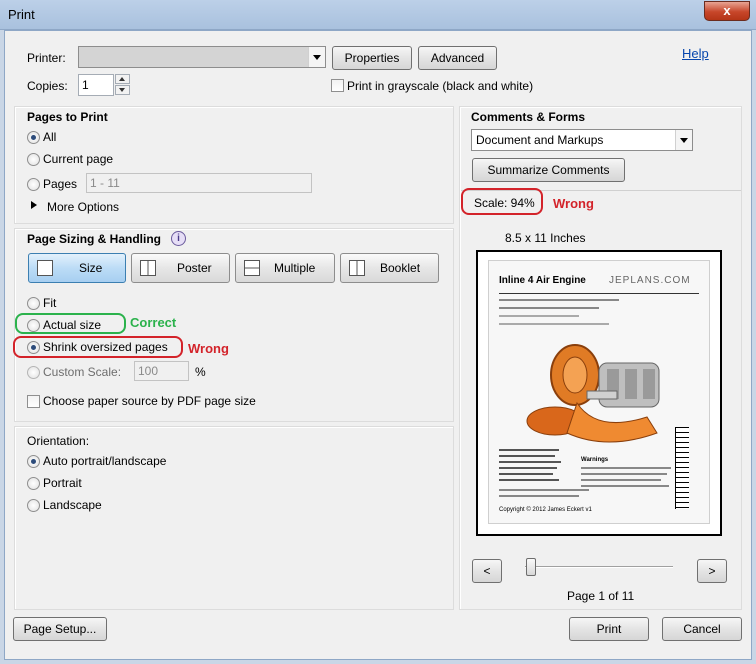  Describe the element at coordinates (33, 483) in the screenshot. I see `portrait-radio` at that location.